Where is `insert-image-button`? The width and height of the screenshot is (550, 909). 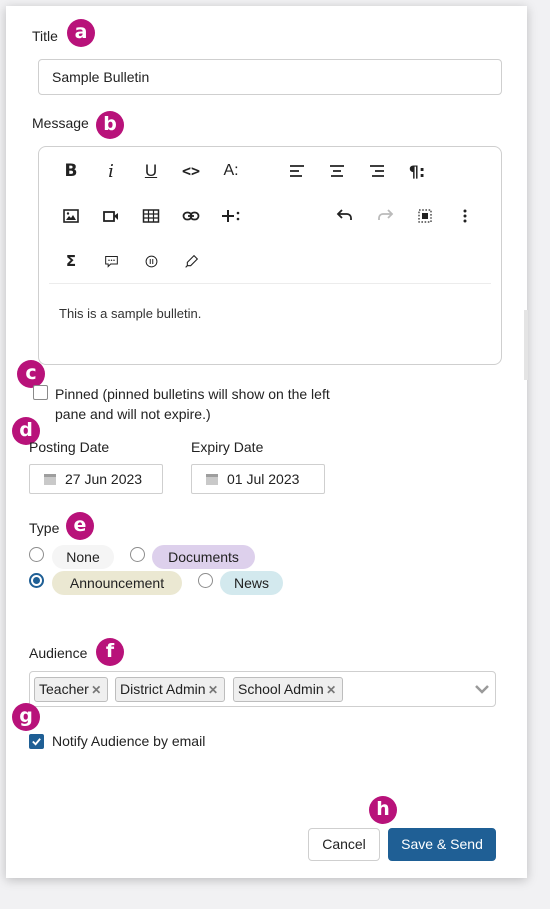 insert-image-button is located at coordinates (71, 216).